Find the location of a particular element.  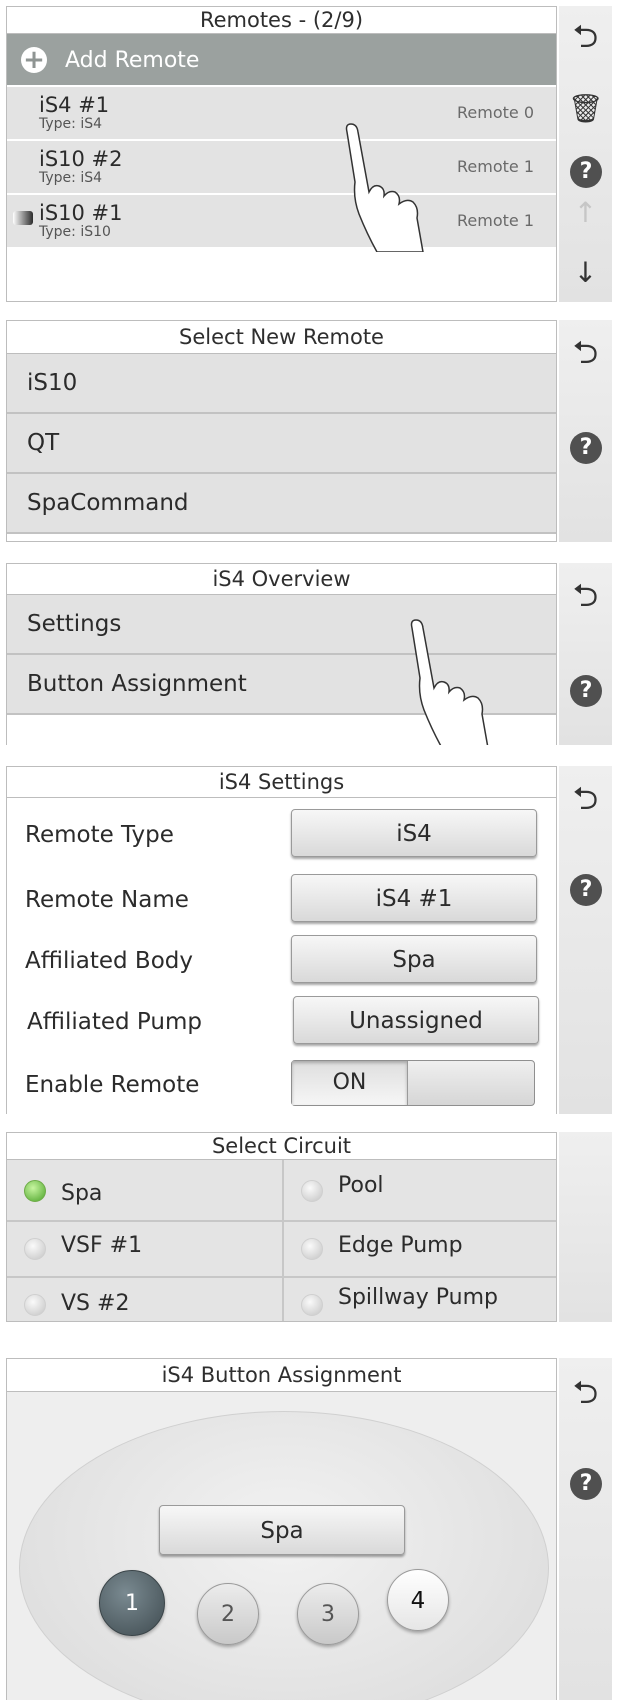

overview-side-rail: ⮌ ? is located at coordinates (585, 654).